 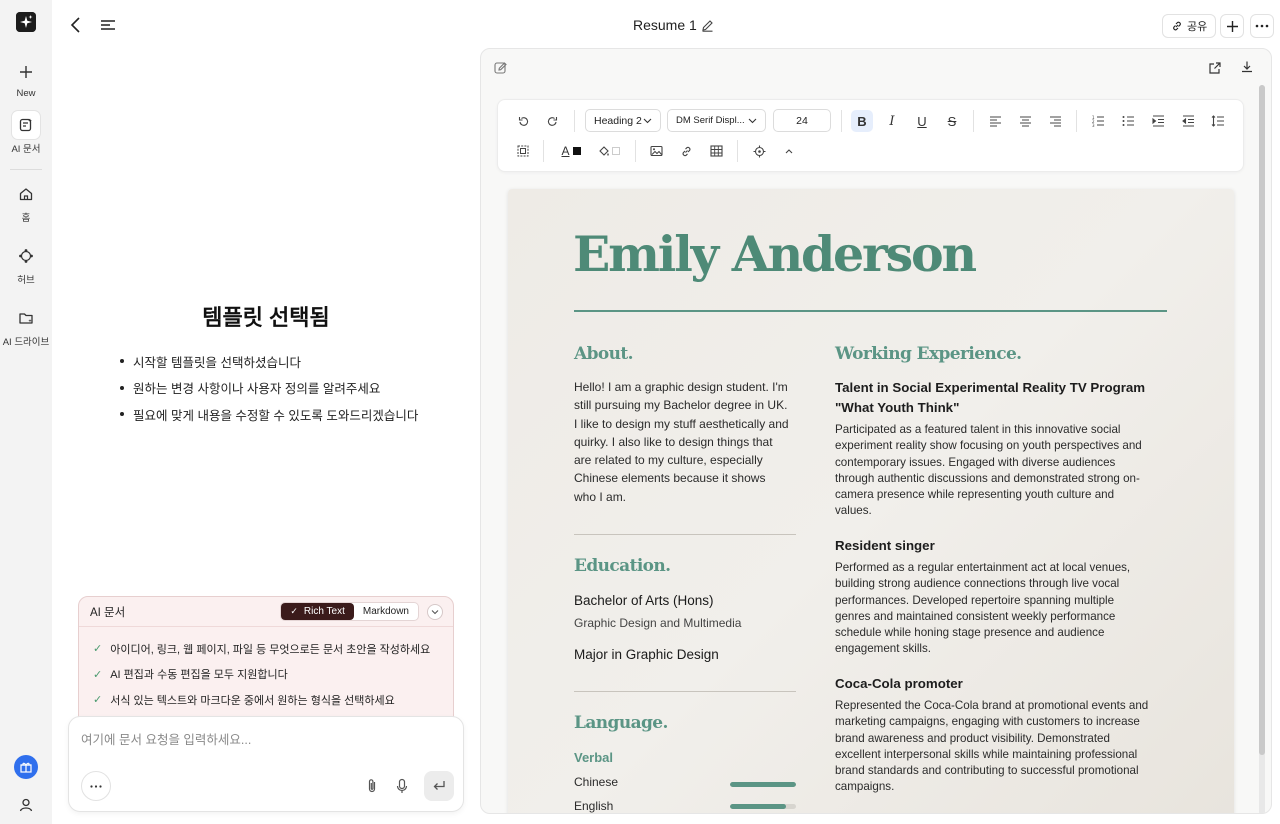 I want to click on bold-icon: B, so click(x=862, y=121).